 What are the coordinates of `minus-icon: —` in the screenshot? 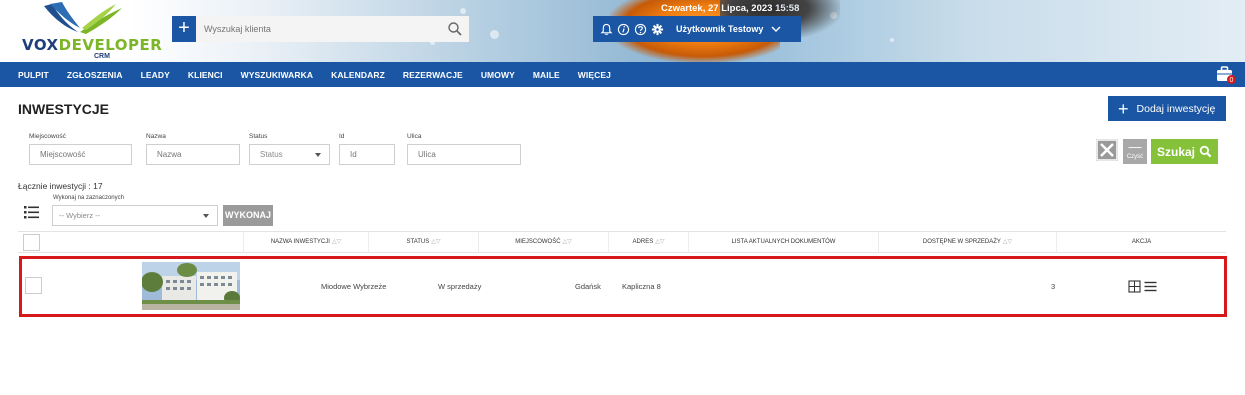 It's located at (1135, 146).